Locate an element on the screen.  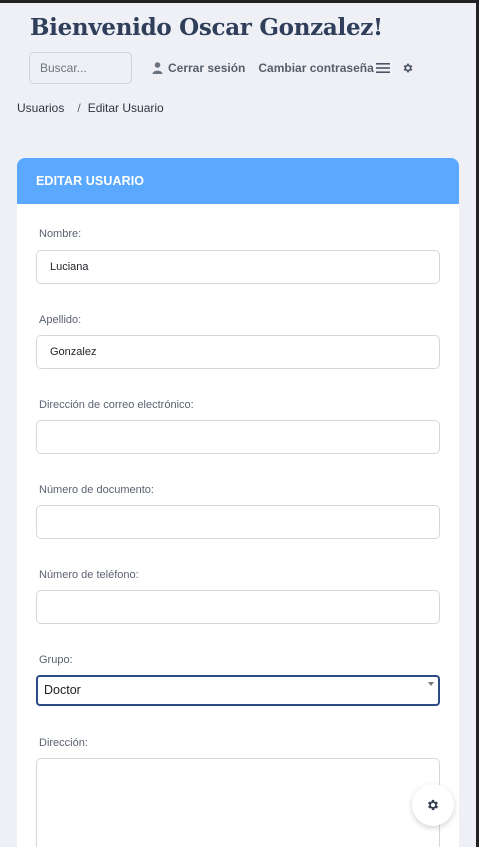
chevron-down-icon is located at coordinates (431, 684).